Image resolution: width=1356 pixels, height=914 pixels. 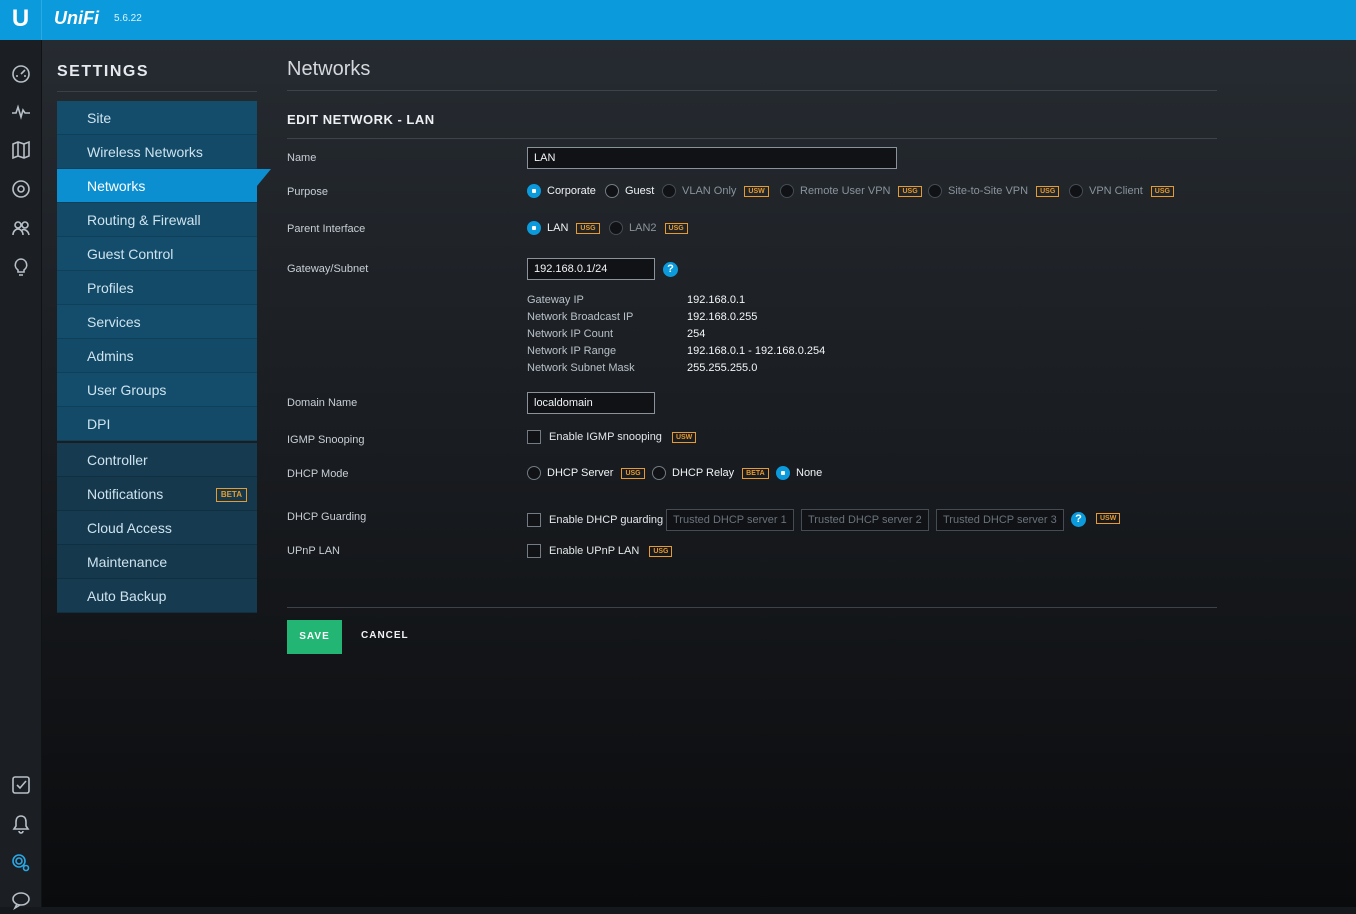 What do you see at coordinates (678, 20) in the screenshot?
I see `top-bar: U UniFi 5.6.22` at bounding box center [678, 20].